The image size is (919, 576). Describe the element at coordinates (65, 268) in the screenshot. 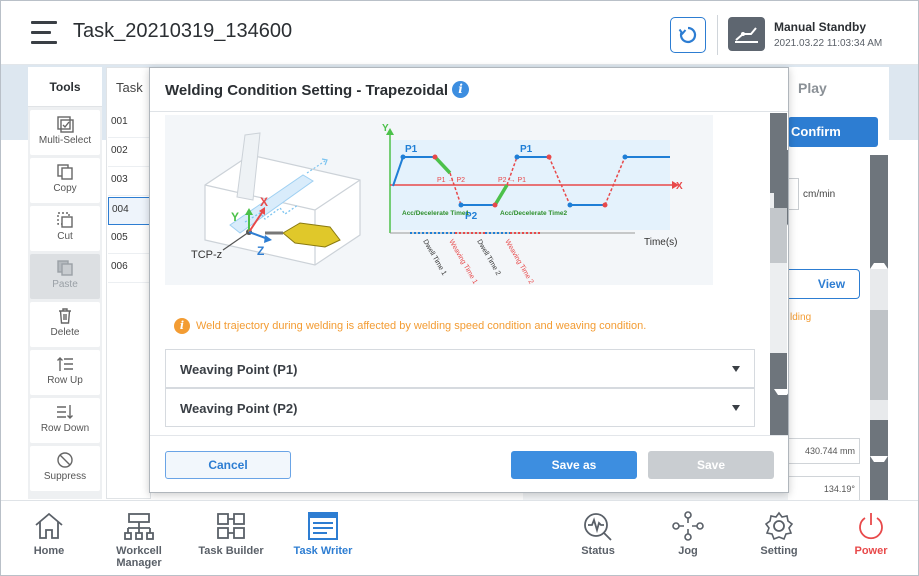

I see `paste-icon` at that location.